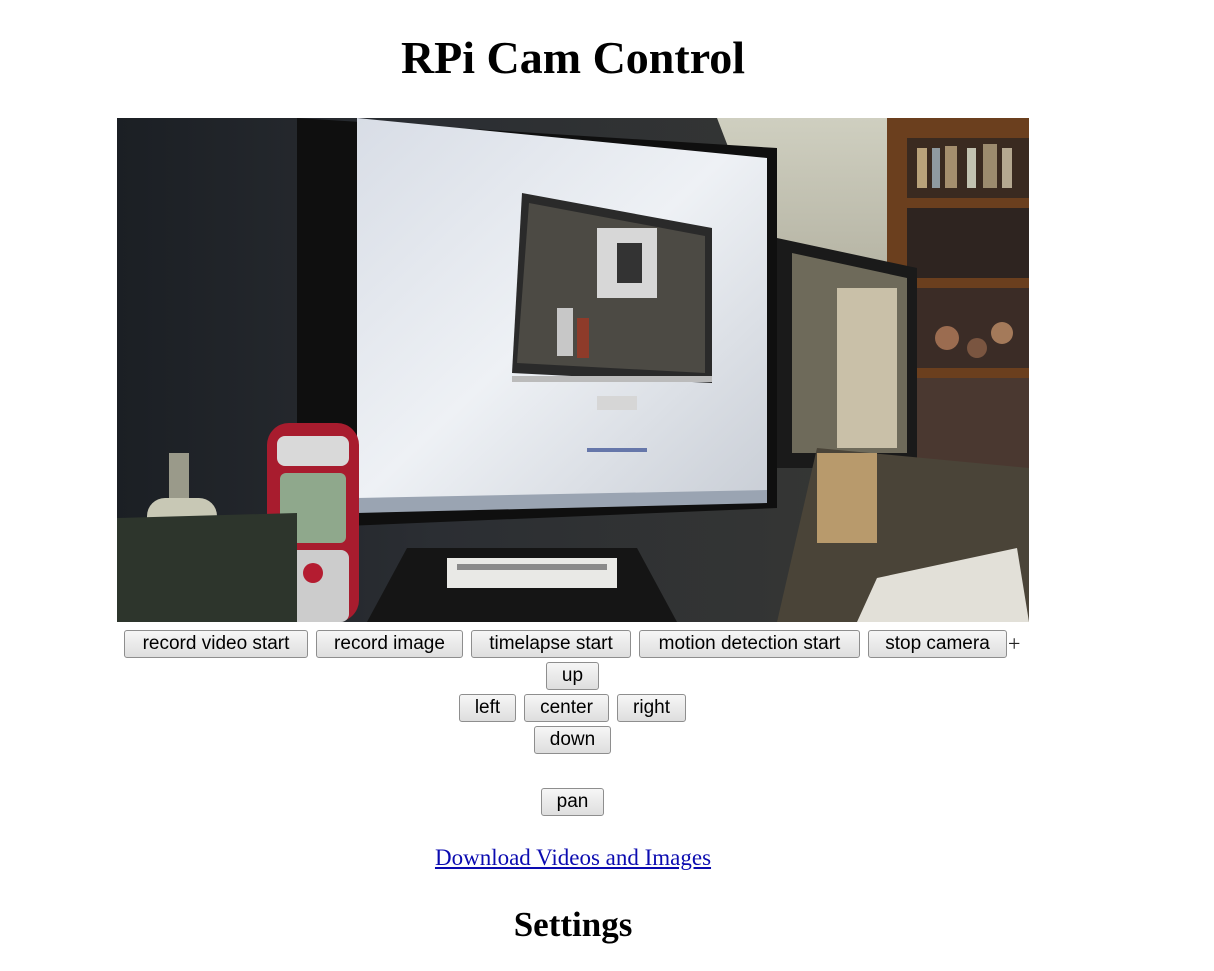 Image resolution: width=1214 pixels, height=971 pixels. I want to click on motion-detection-start-button: motion detection start, so click(749, 644).